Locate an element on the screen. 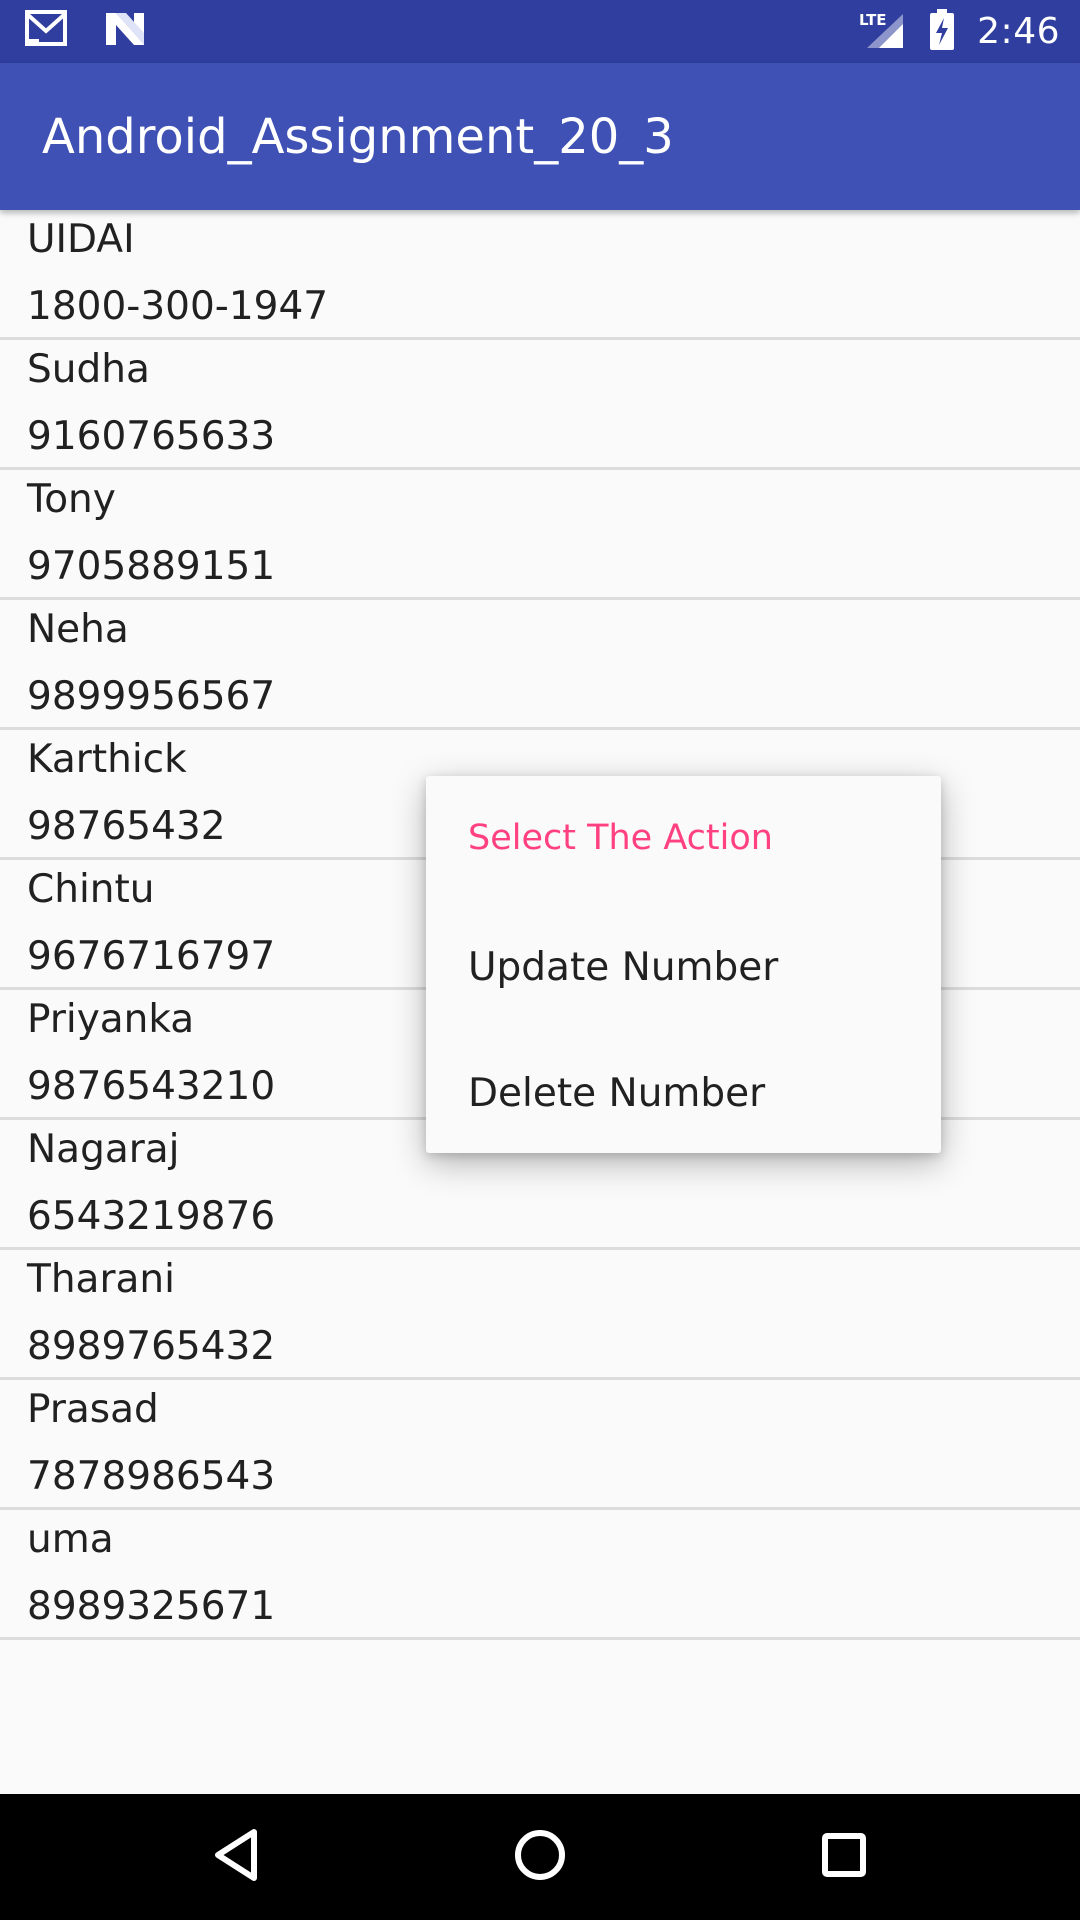  navigation-bar is located at coordinates (540, 1857).